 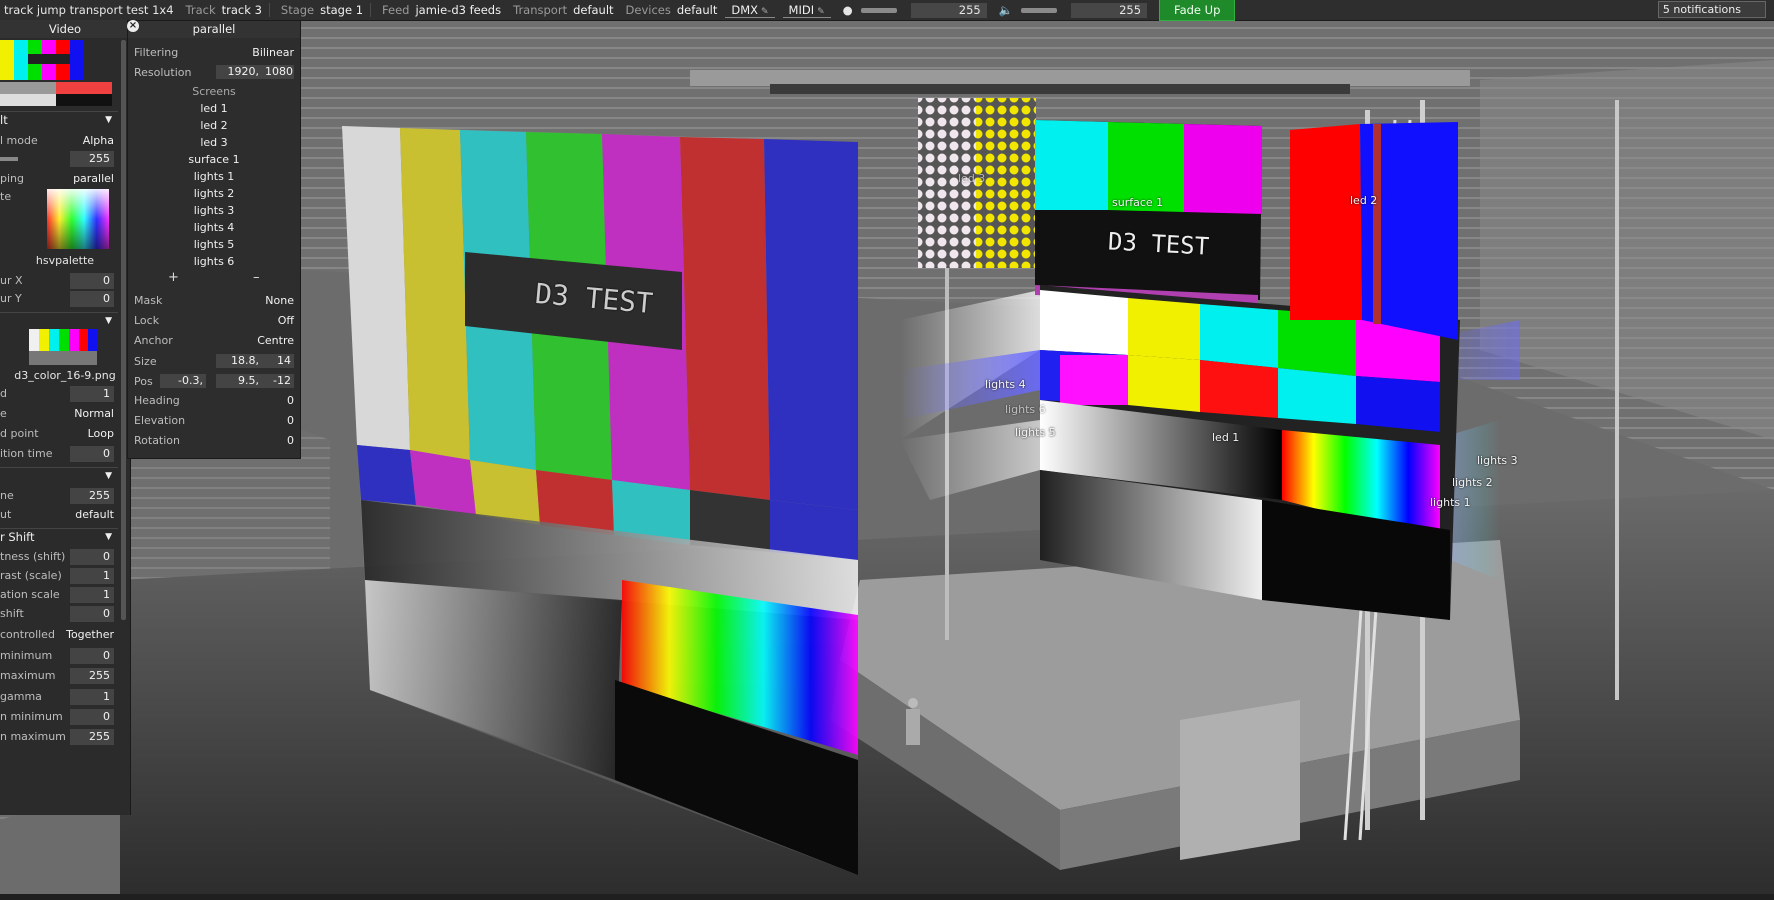 What do you see at coordinates (239, 72) in the screenshot?
I see `resolution-width: 1920,` at bounding box center [239, 72].